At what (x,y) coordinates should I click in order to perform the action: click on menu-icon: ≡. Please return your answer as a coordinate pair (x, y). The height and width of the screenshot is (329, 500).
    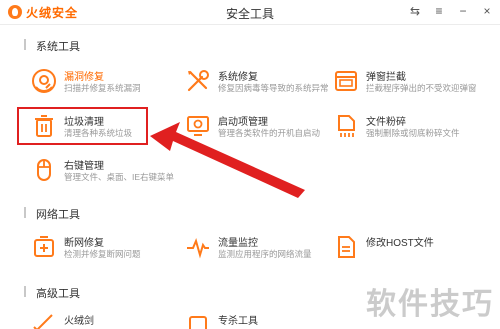
    Looking at the image, I should click on (439, 11).